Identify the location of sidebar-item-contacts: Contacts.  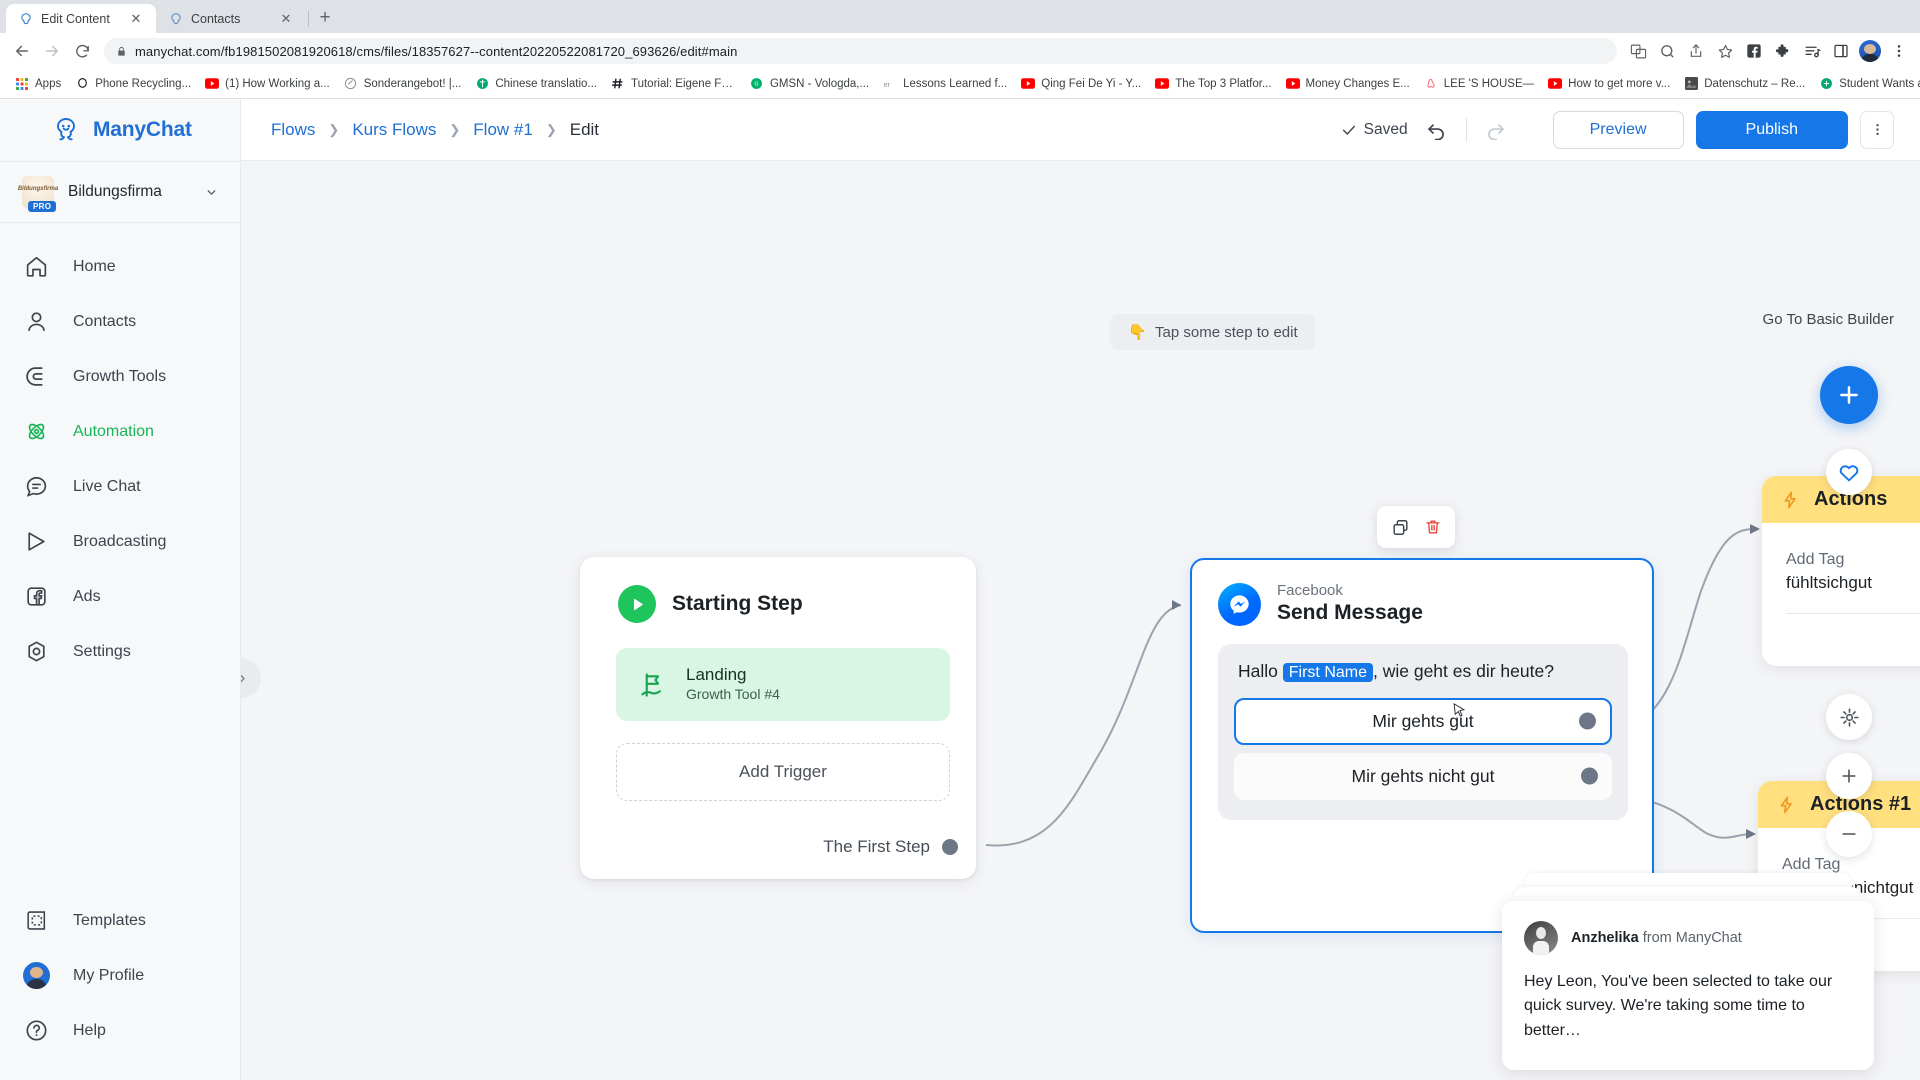
(120, 321).